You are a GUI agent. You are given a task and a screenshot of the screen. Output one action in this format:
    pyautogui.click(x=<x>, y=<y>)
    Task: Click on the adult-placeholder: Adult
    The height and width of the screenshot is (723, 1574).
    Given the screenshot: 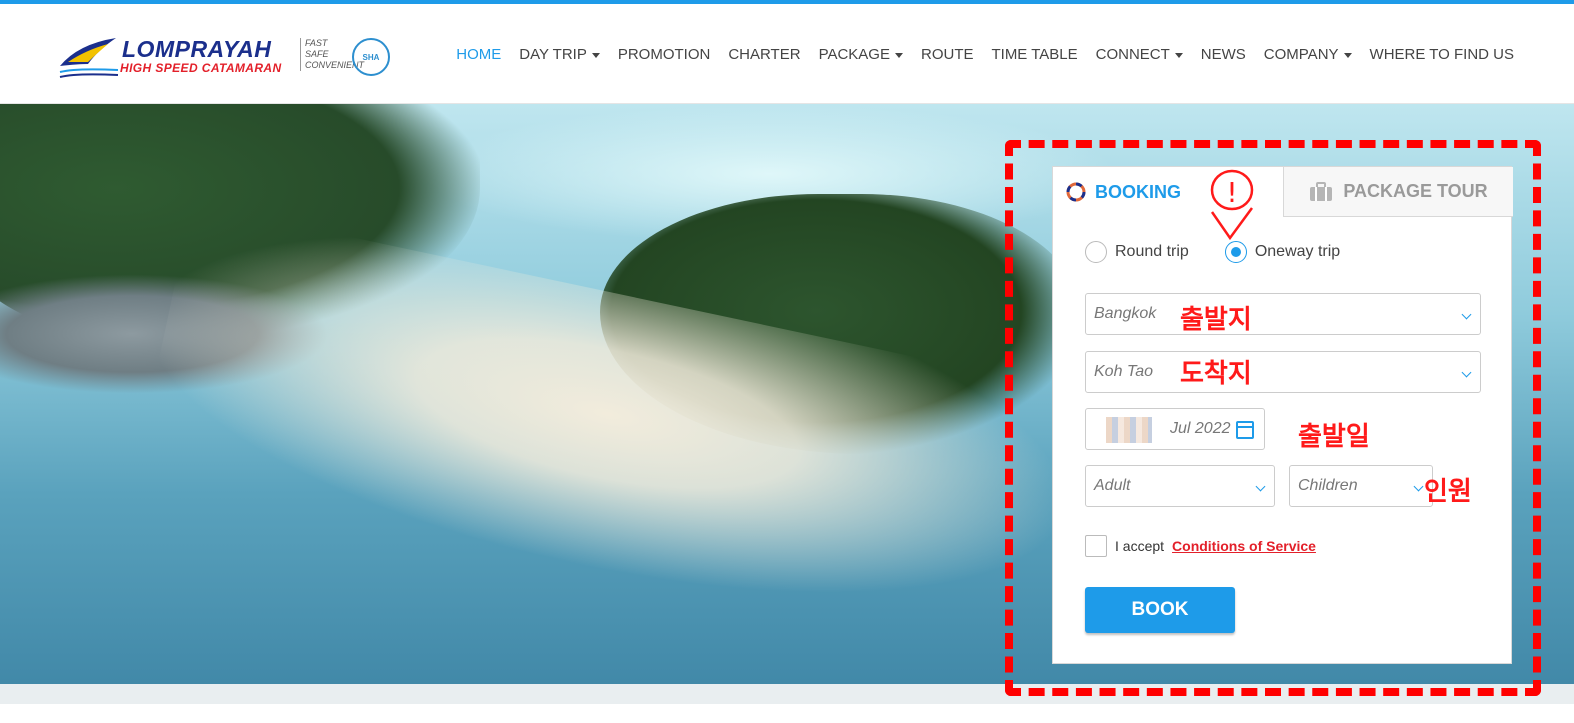 What is the action you would take?
    pyautogui.click(x=1112, y=485)
    